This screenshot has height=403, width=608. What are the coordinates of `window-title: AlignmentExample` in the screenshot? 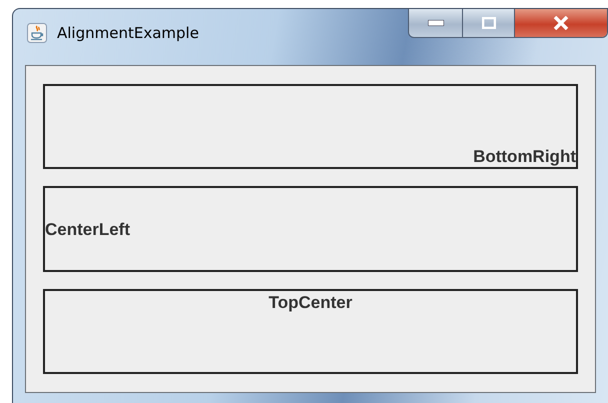 It's located at (128, 33).